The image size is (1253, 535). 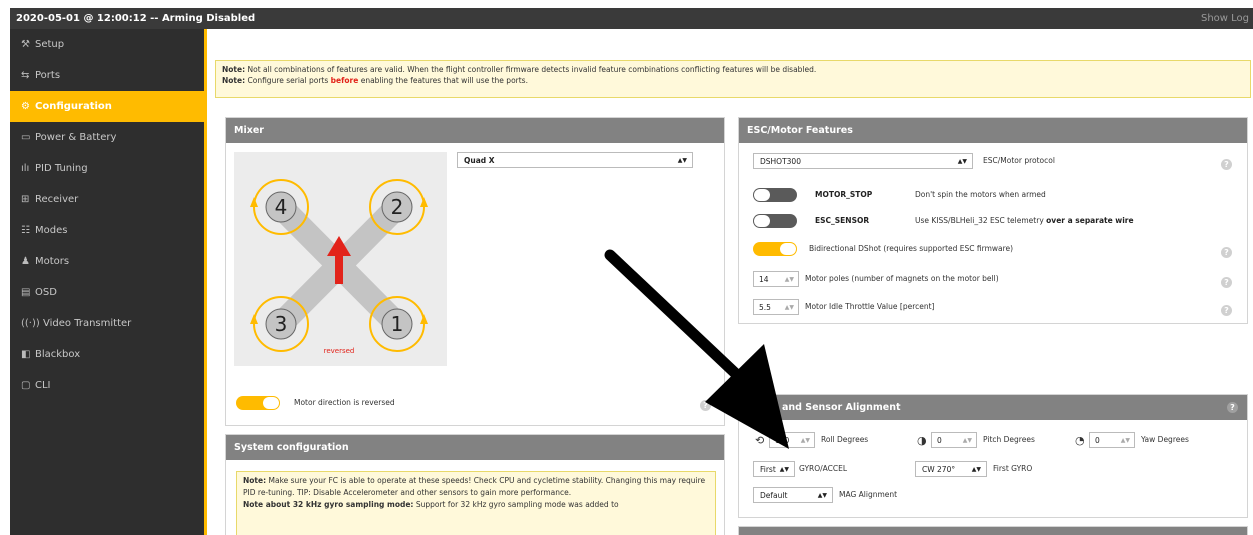 I want to click on sidebar-item-cli: ▢ CLI, so click(x=107, y=385).